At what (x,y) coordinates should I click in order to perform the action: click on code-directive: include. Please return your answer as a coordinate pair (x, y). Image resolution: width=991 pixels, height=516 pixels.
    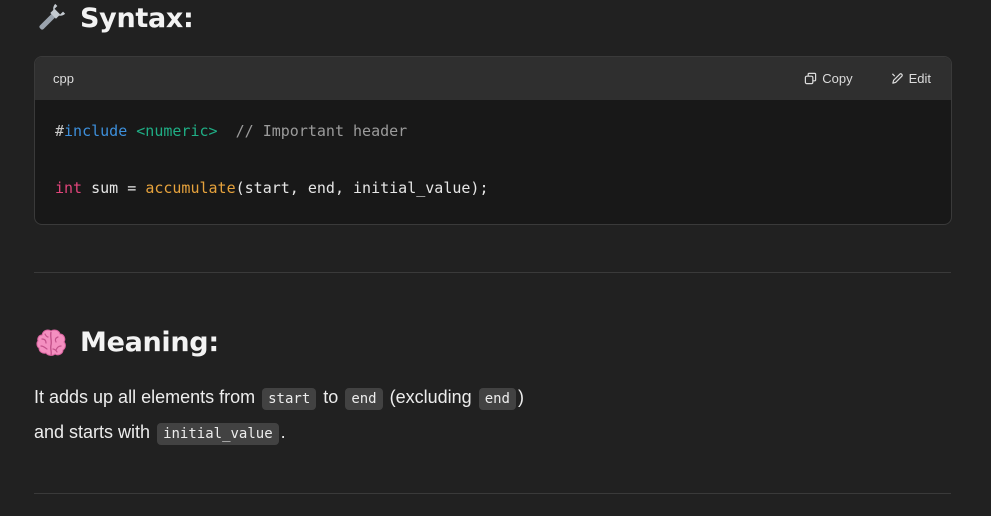
    Looking at the image, I should click on (96, 131).